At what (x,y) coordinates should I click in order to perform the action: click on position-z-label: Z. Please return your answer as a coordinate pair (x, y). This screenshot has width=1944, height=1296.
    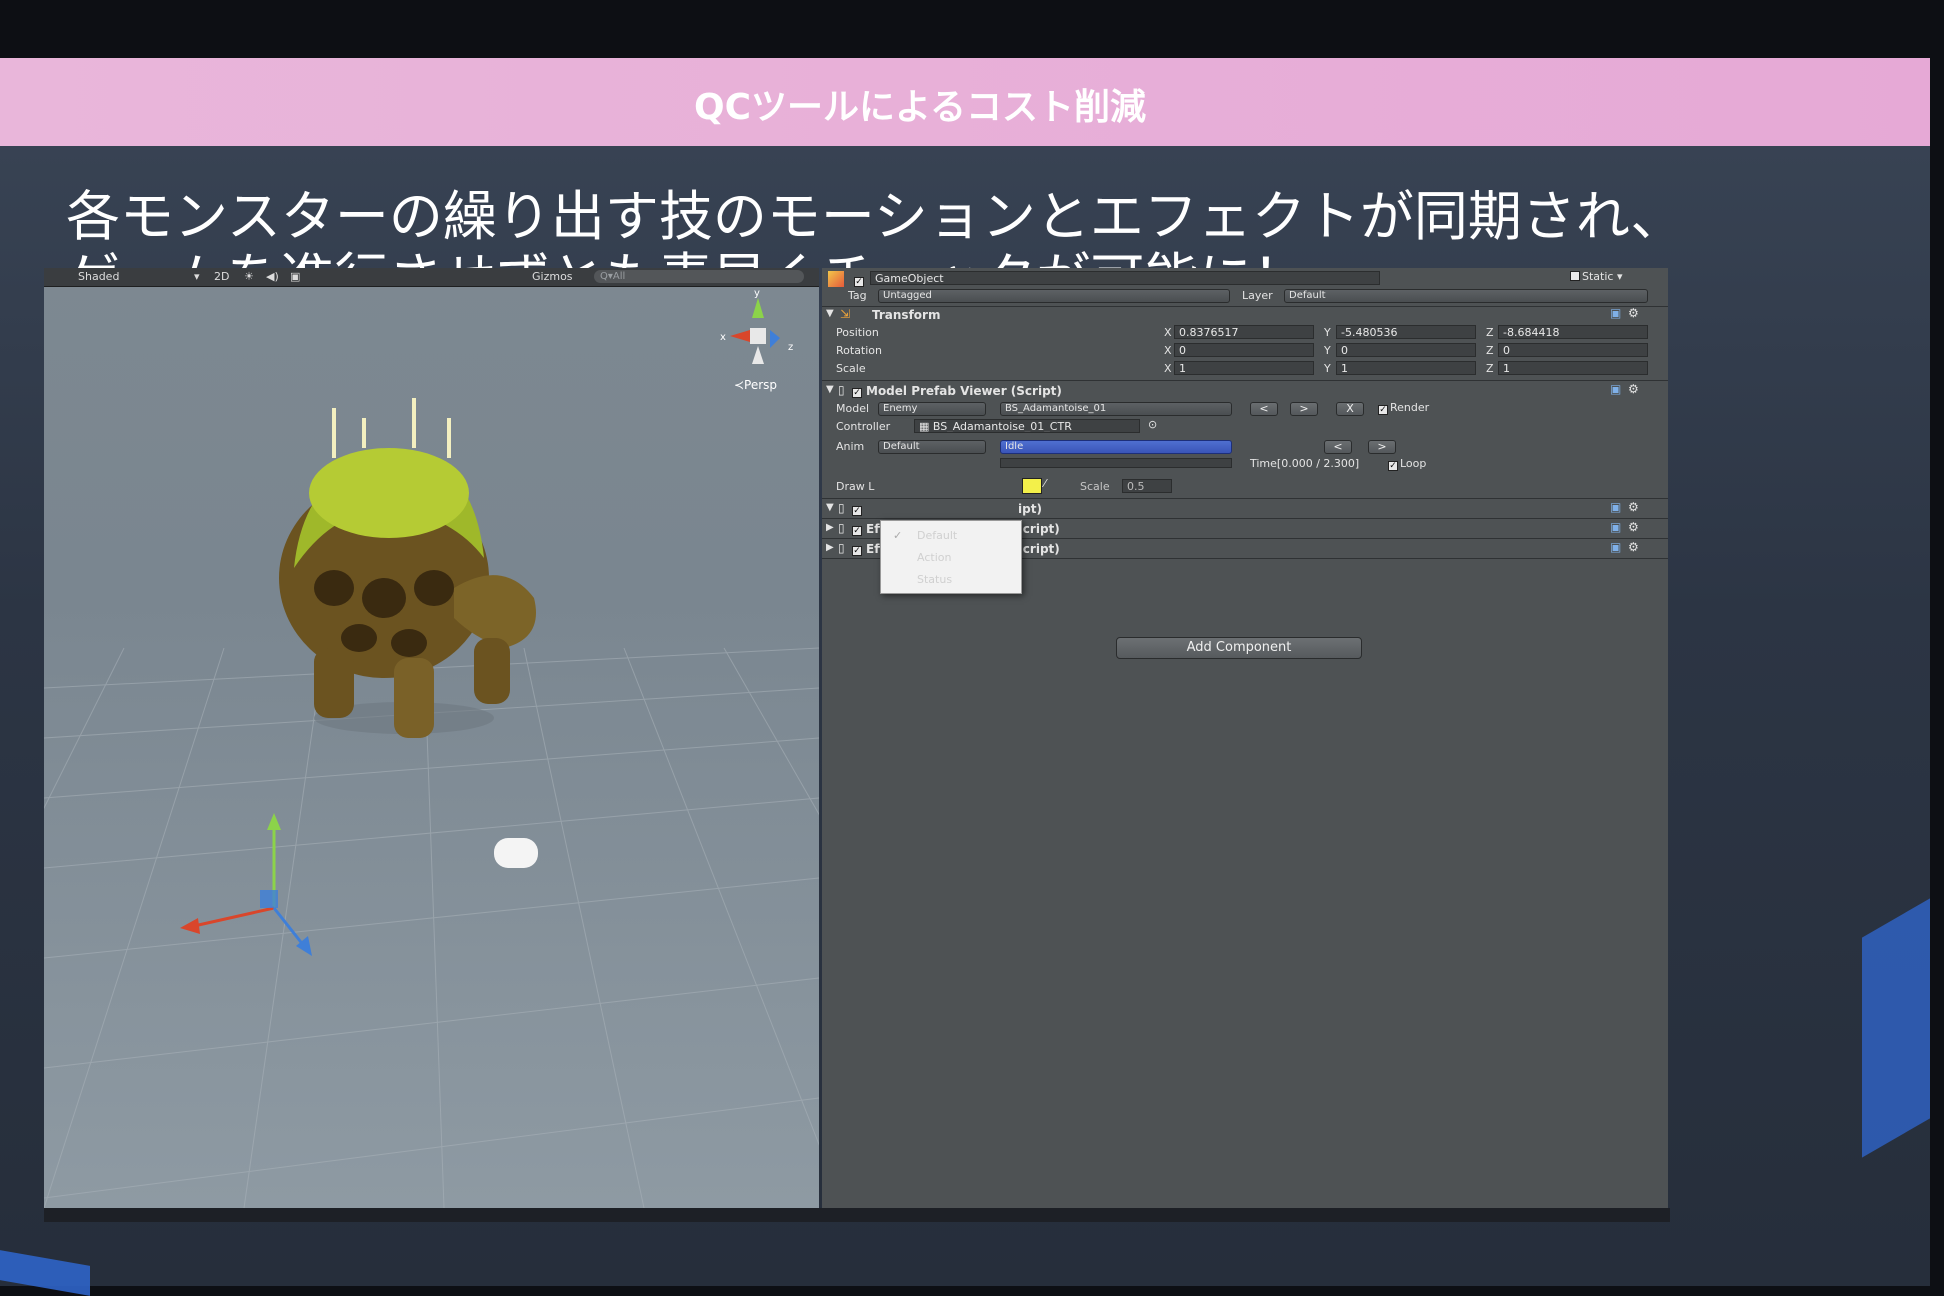
    Looking at the image, I should click on (1490, 332).